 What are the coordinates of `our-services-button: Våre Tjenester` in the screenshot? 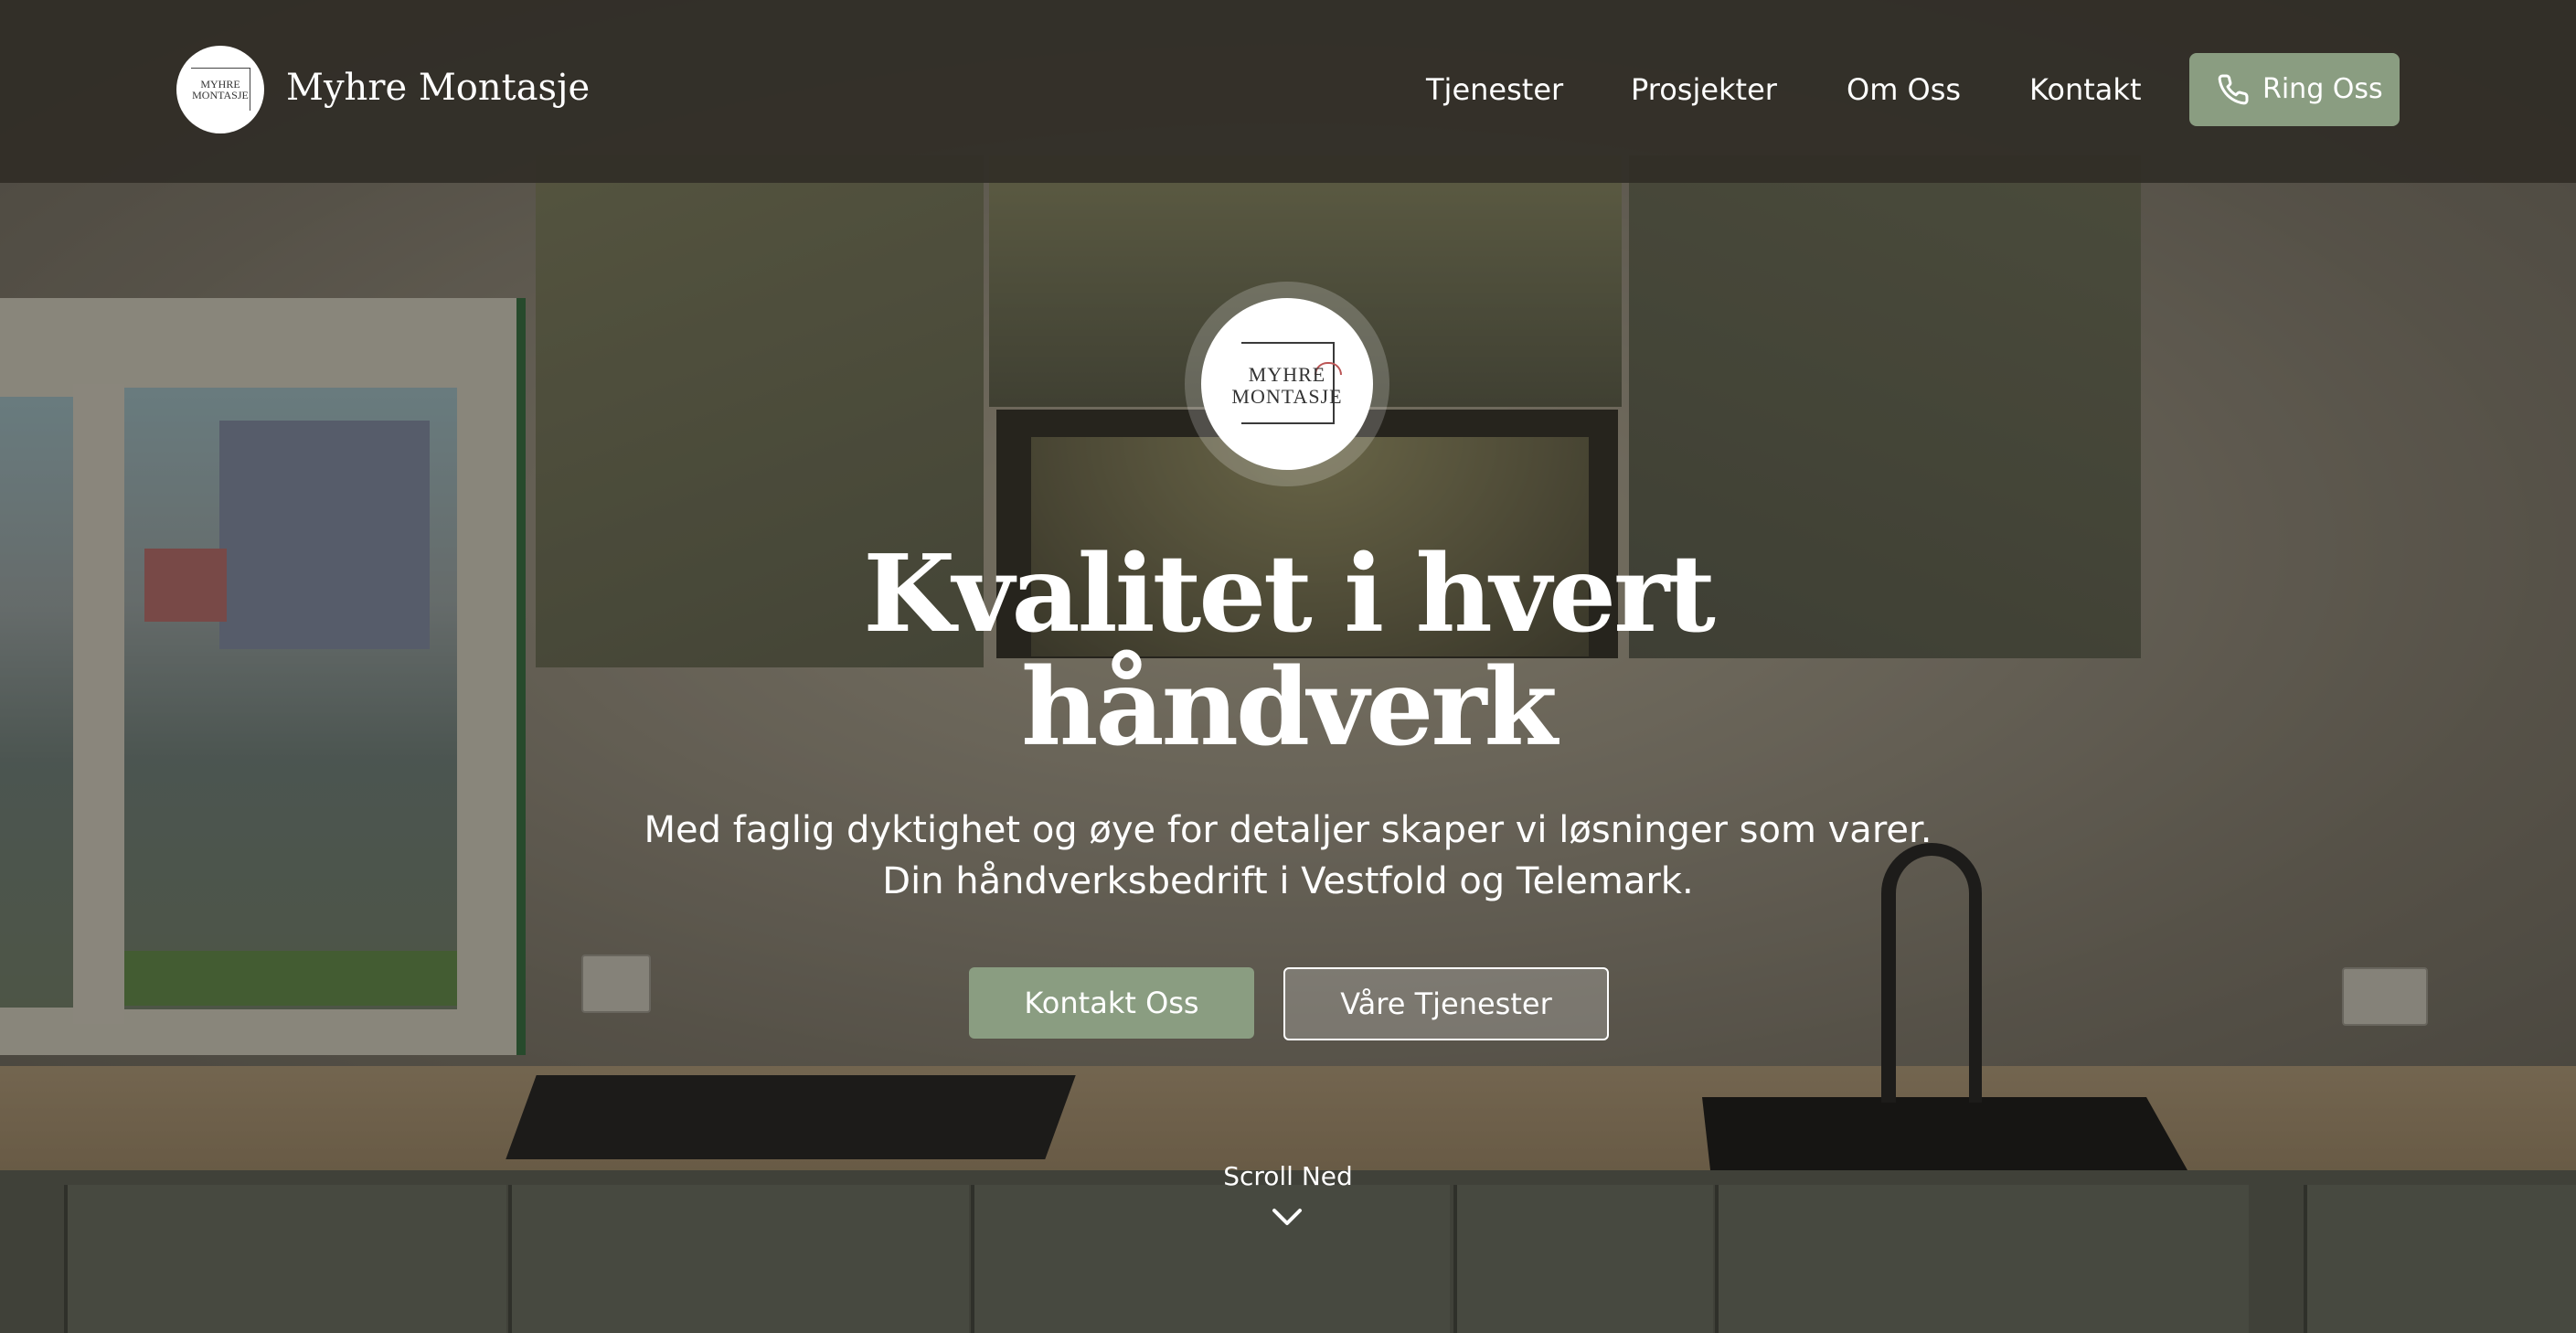 It's located at (1446, 1003).